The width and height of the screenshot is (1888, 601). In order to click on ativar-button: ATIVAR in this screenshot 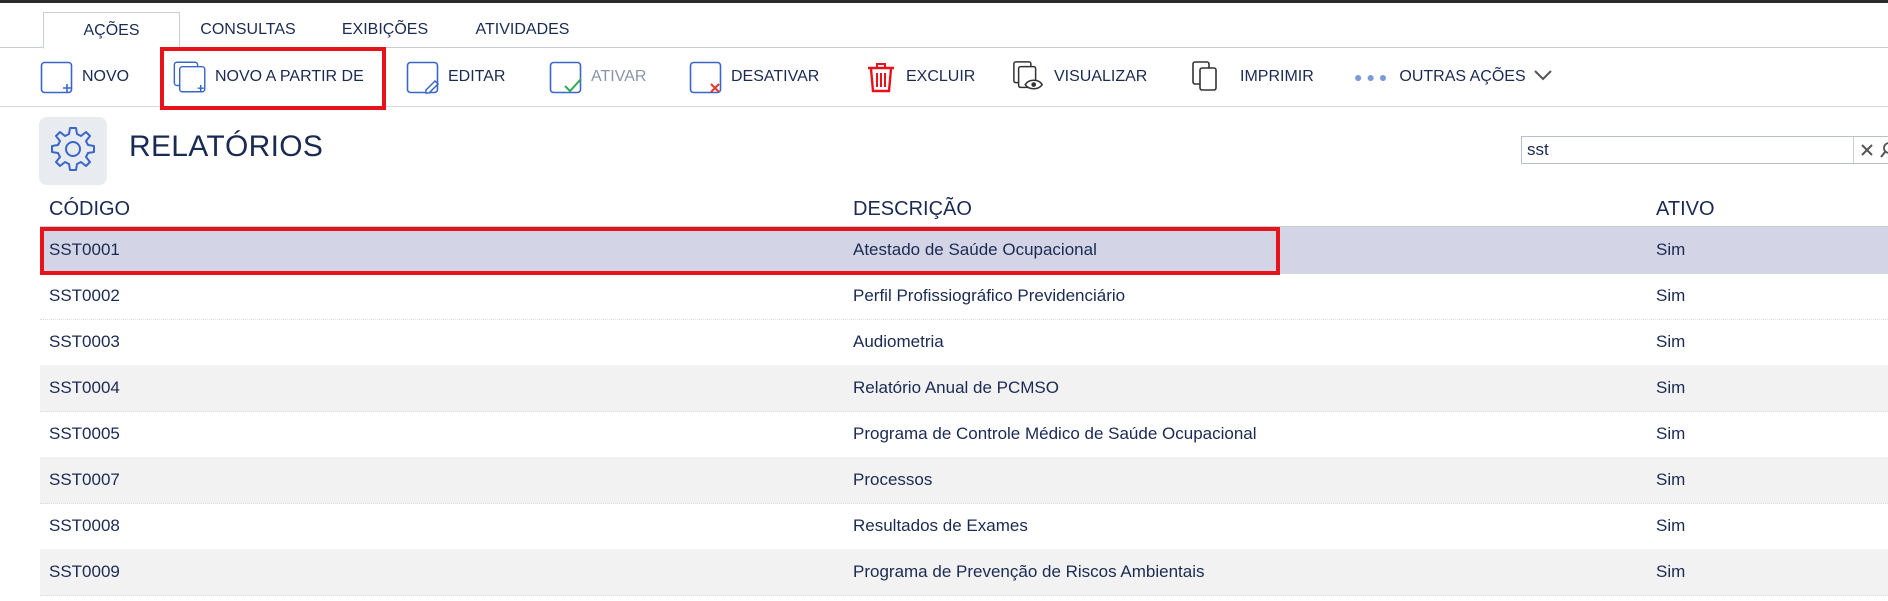, I will do `click(597, 77)`.